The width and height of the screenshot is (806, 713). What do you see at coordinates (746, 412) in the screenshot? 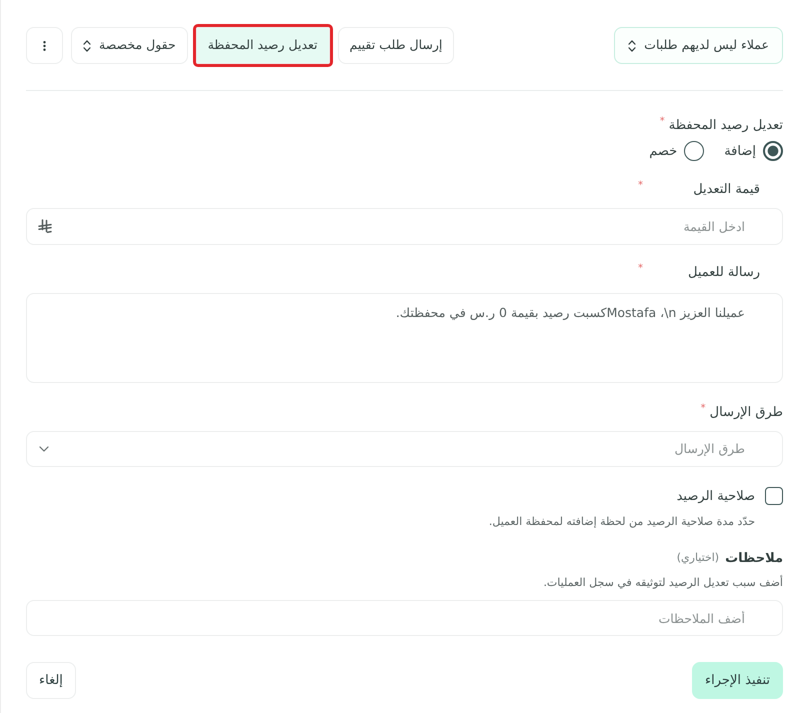
I see `field-label: طرق الإرسال` at bounding box center [746, 412].